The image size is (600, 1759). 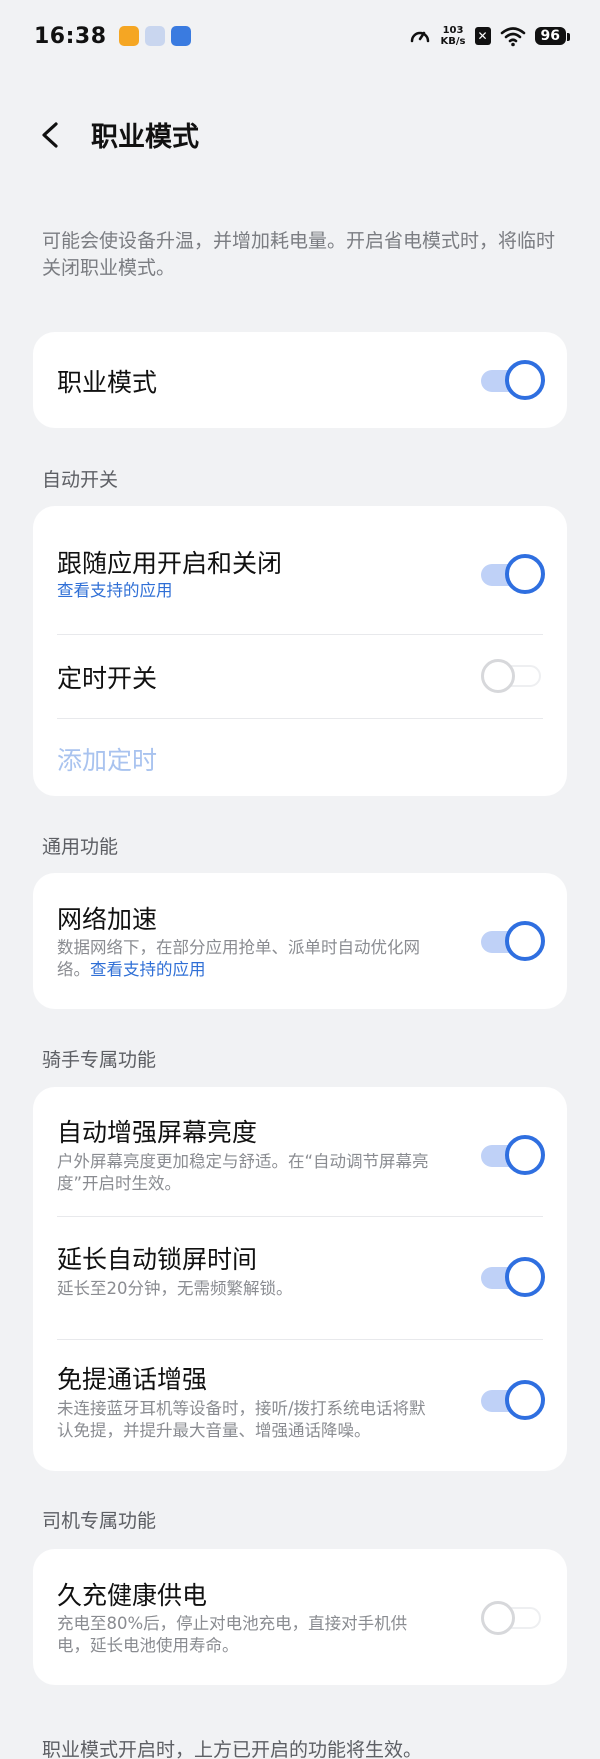 I want to click on gallery-notification-icon, so click(x=154, y=36).